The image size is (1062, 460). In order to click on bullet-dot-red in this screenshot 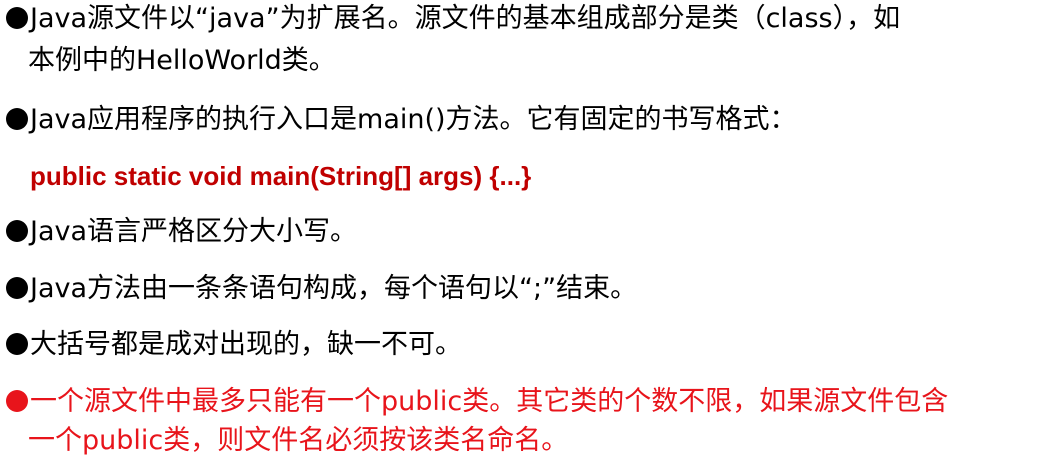, I will do `click(17, 401)`.